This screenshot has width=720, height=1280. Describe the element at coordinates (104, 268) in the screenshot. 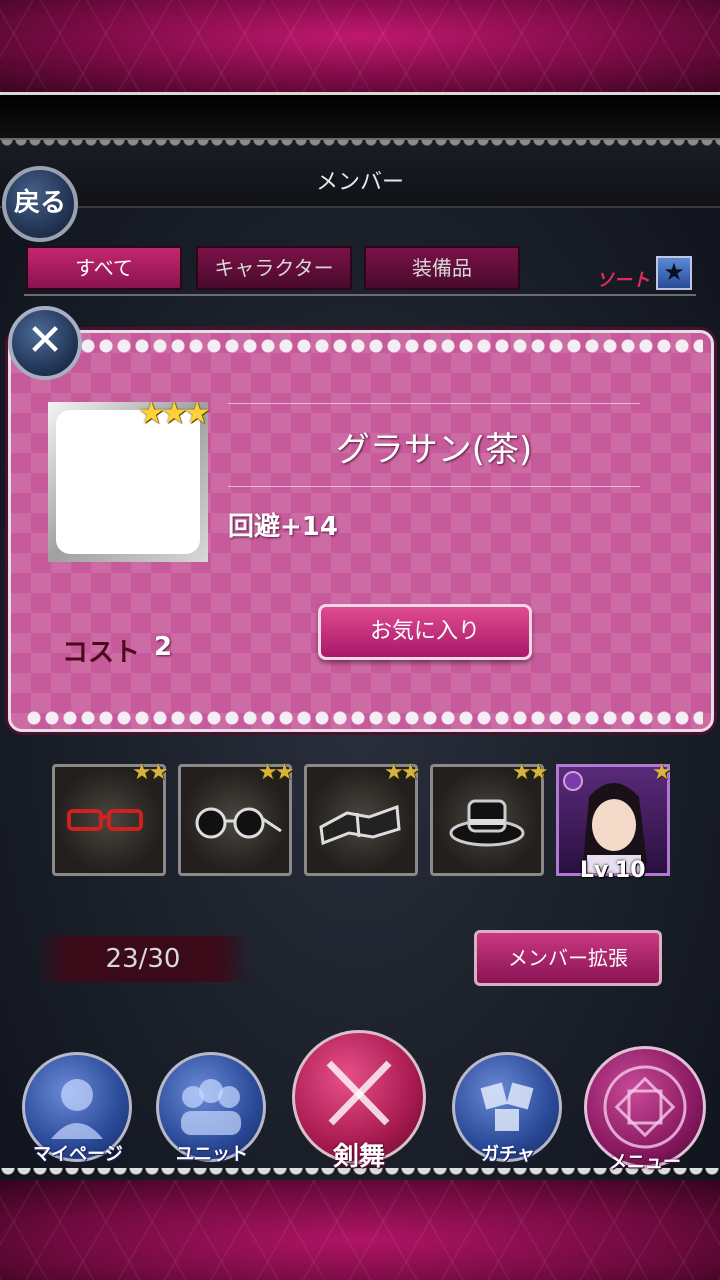

I see `tab-all: すべて` at that location.